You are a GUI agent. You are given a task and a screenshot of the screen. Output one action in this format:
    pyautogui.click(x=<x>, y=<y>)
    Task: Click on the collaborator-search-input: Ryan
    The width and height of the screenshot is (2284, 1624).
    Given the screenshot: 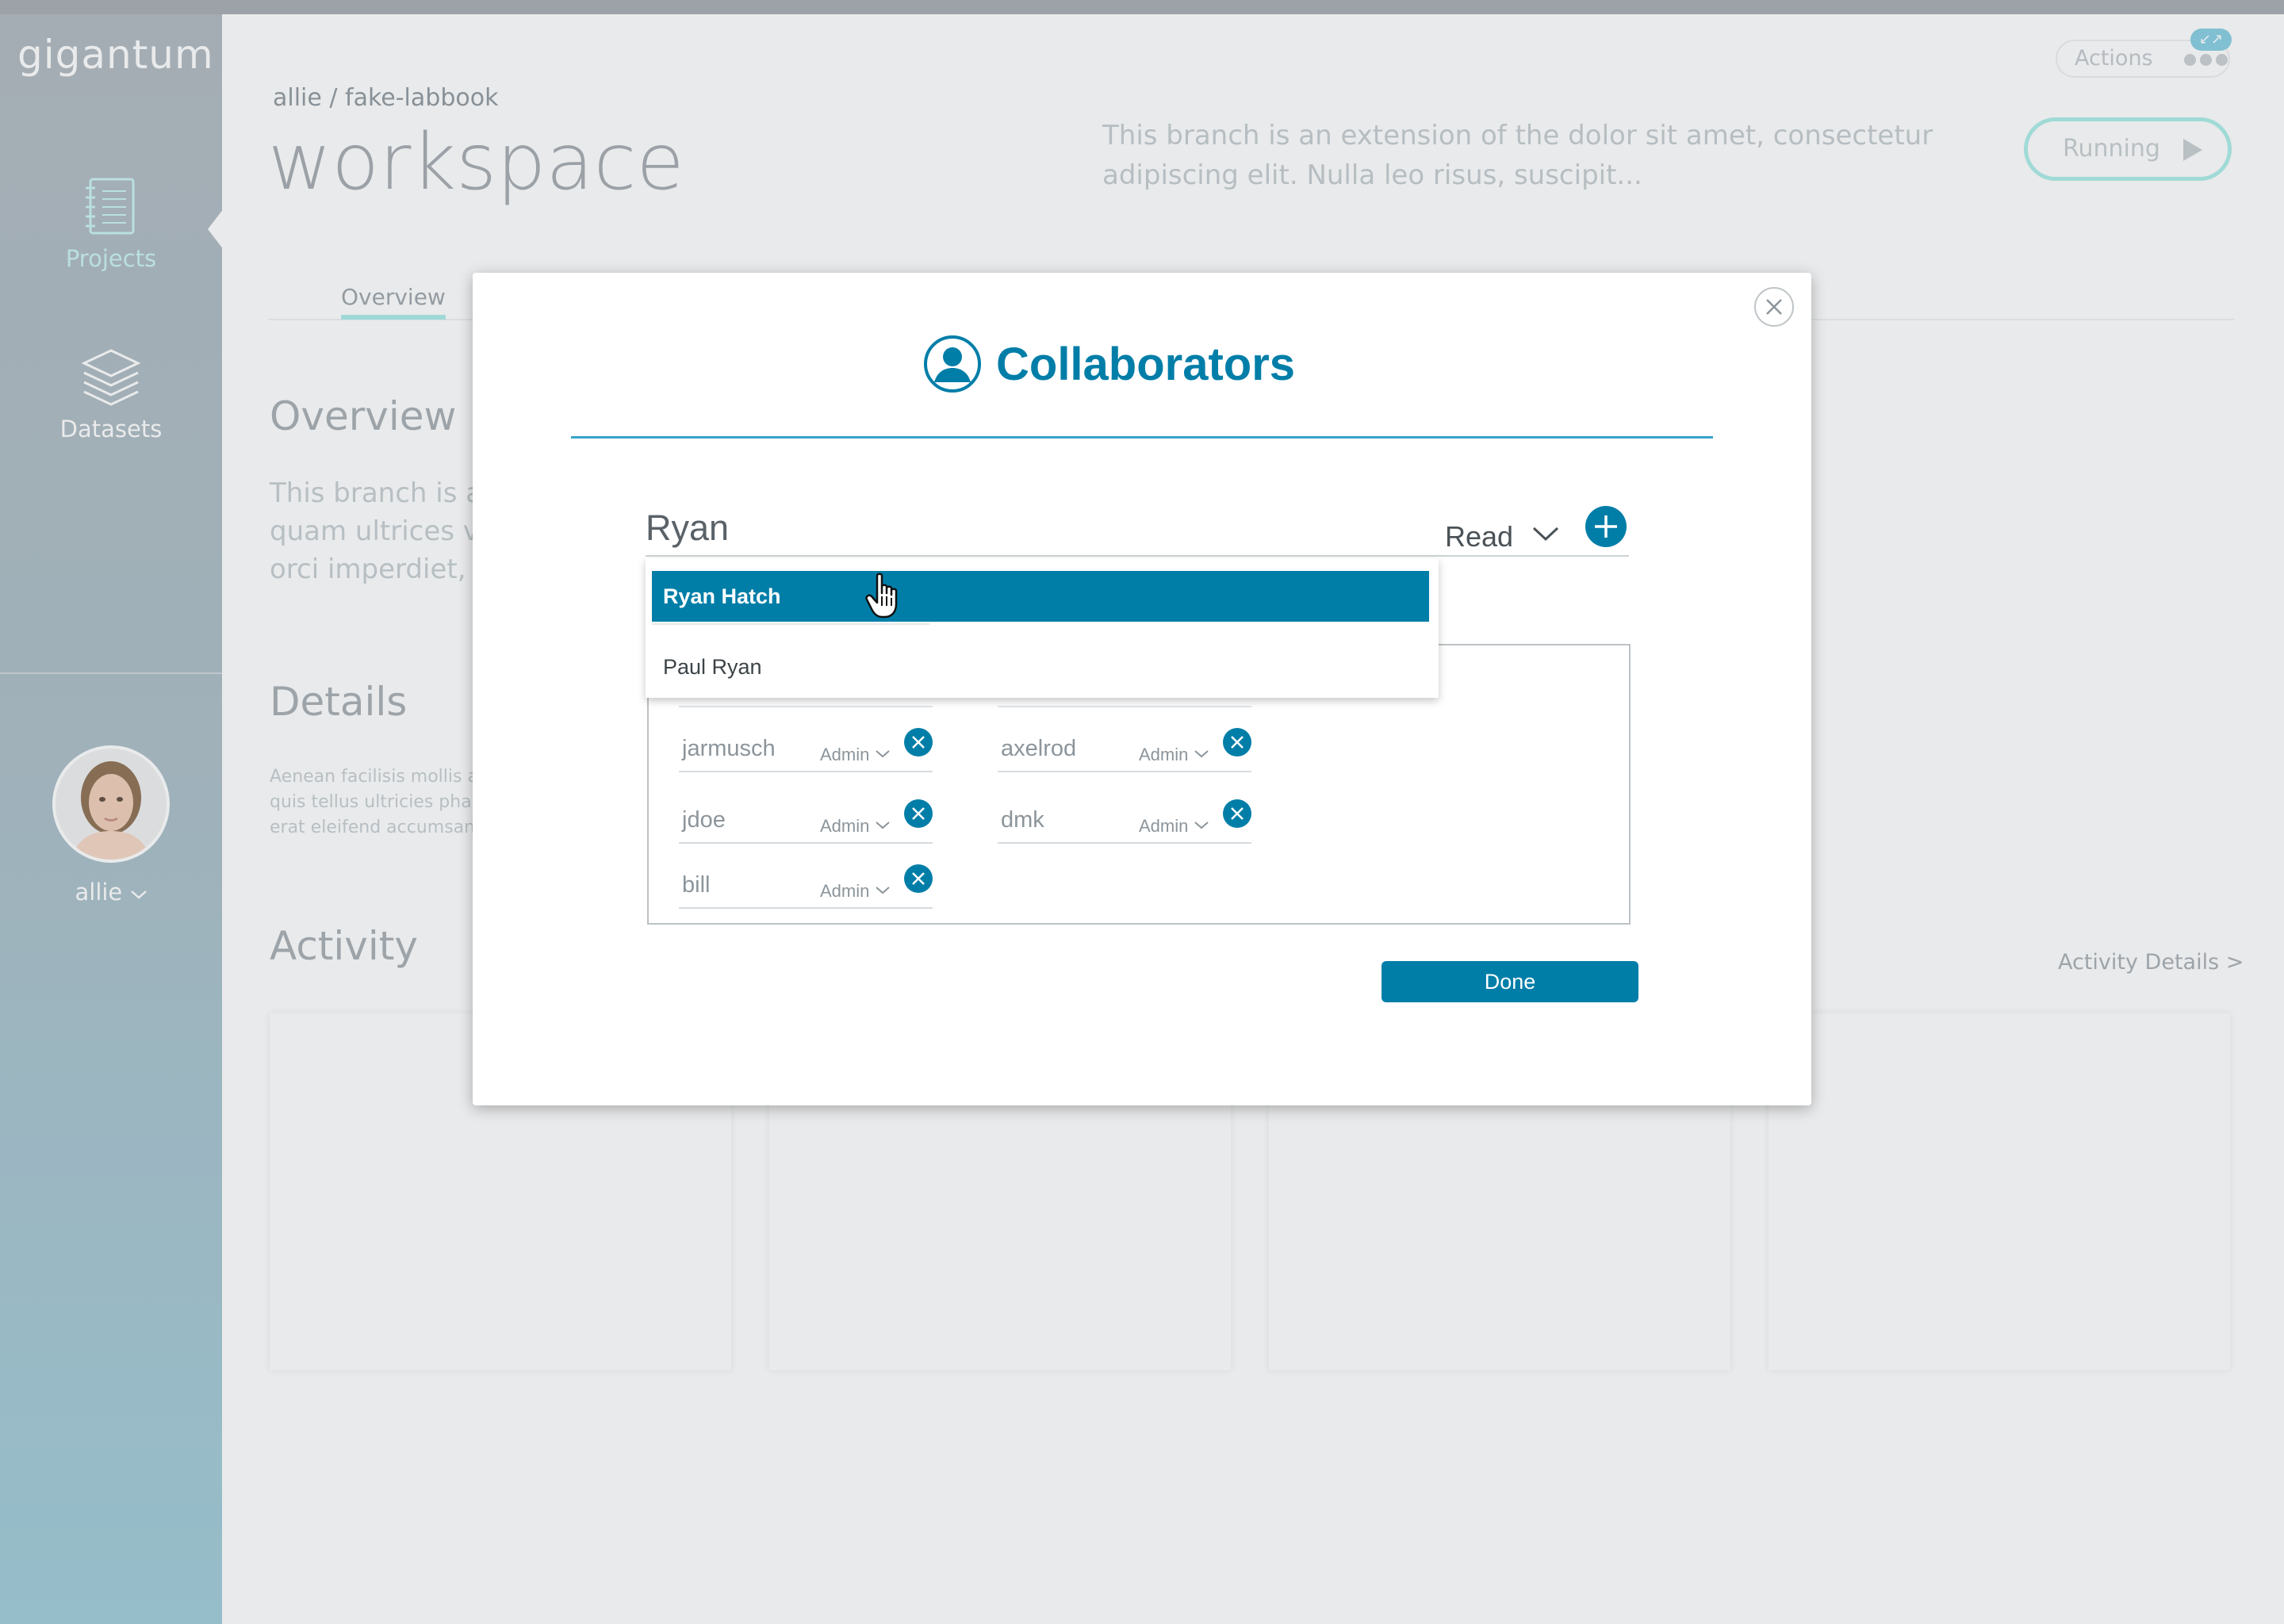 What is the action you would take?
    pyautogui.click(x=687, y=528)
    